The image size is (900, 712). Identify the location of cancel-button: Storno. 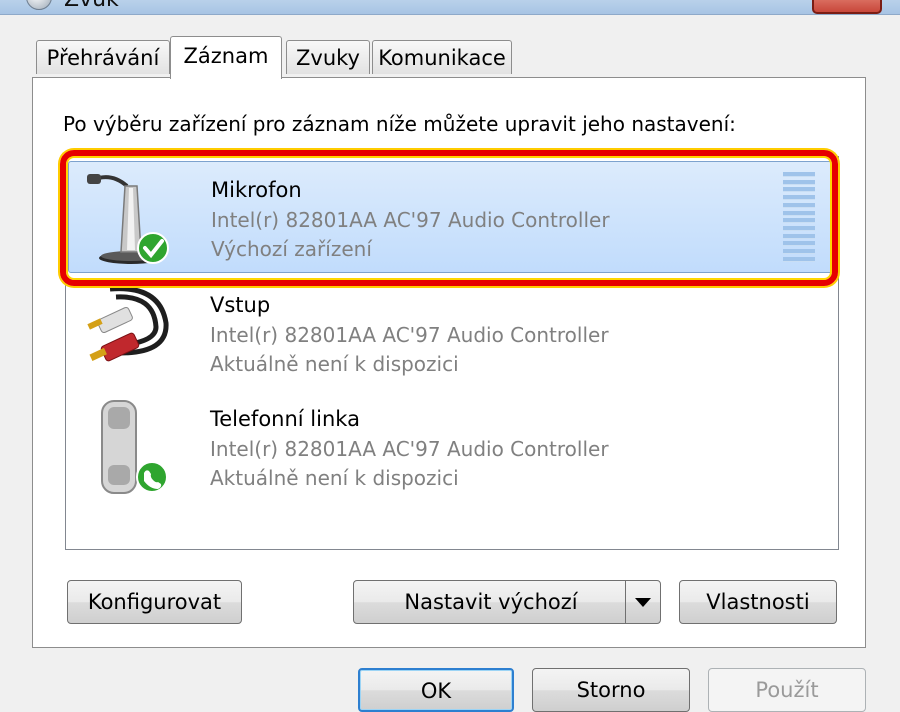
(611, 690).